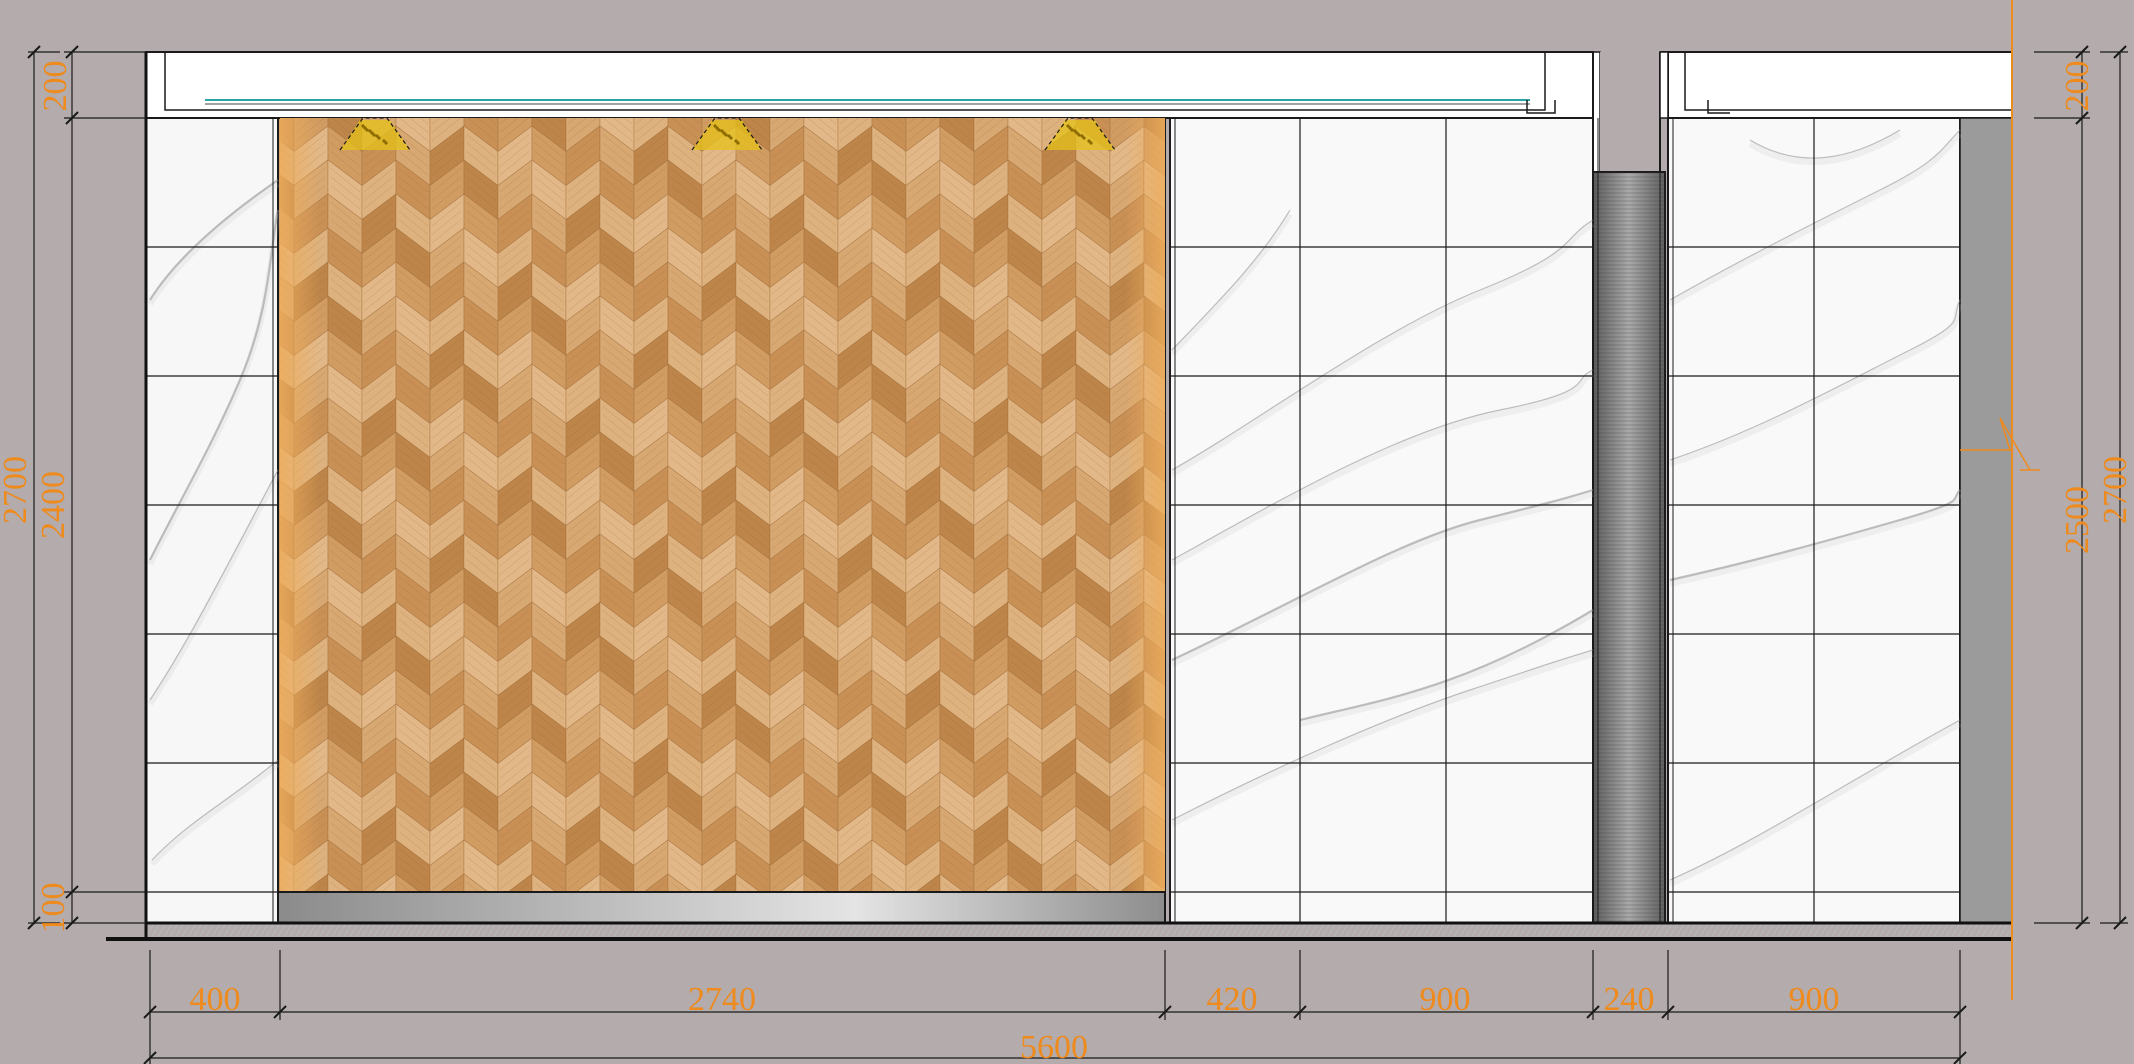 This screenshot has height=1064, width=2134. Describe the element at coordinates (55, 86) in the screenshot. I see `dim-left-ceiling: 200` at that location.